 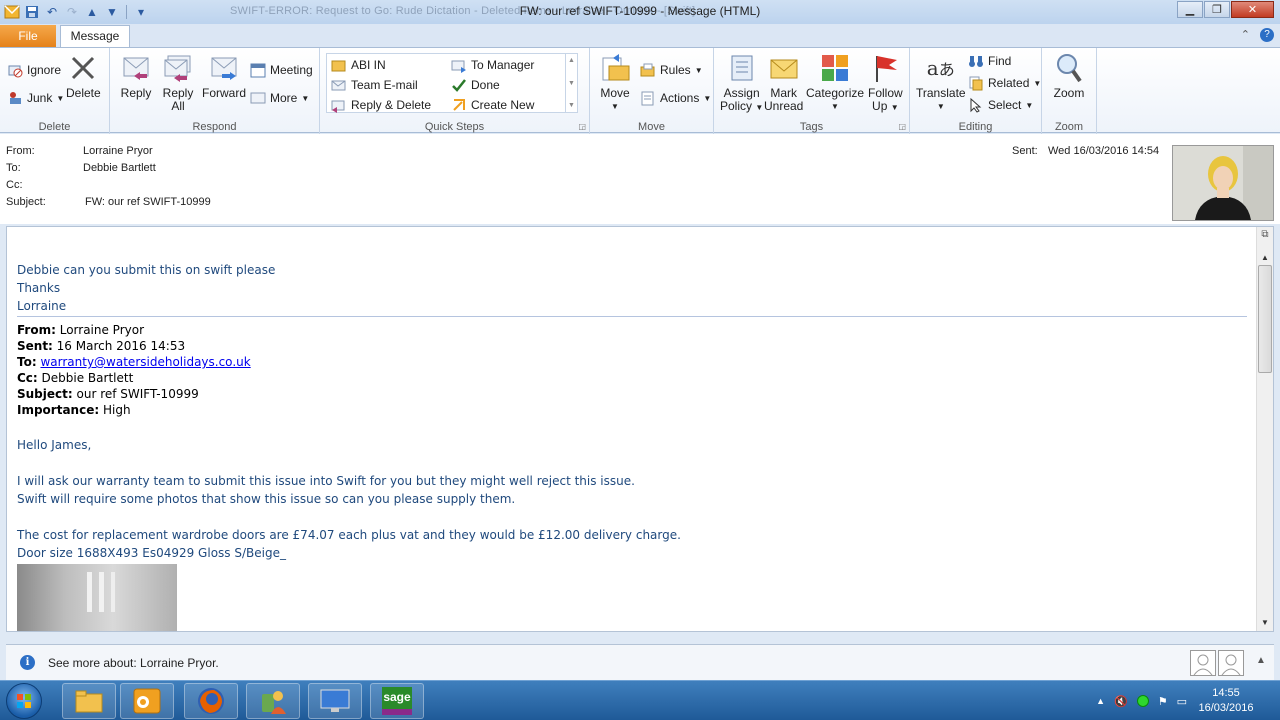 I want to click on quick-step-abi-in: ABI IN, so click(x=358, y=65).